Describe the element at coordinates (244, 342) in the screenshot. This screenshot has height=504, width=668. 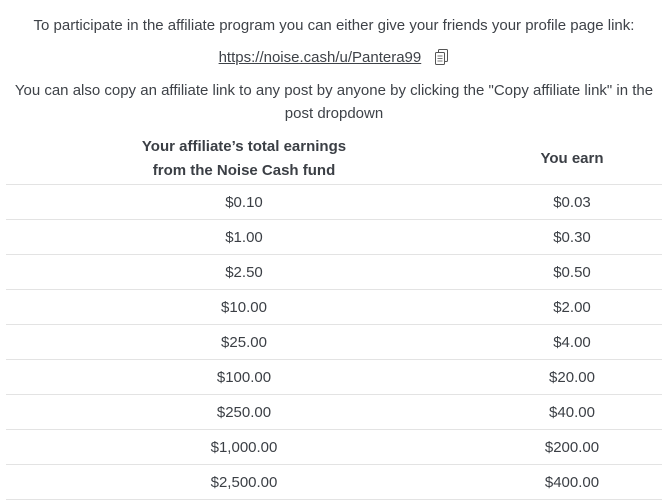
I see `earnings-cell: $25.00` at that location.